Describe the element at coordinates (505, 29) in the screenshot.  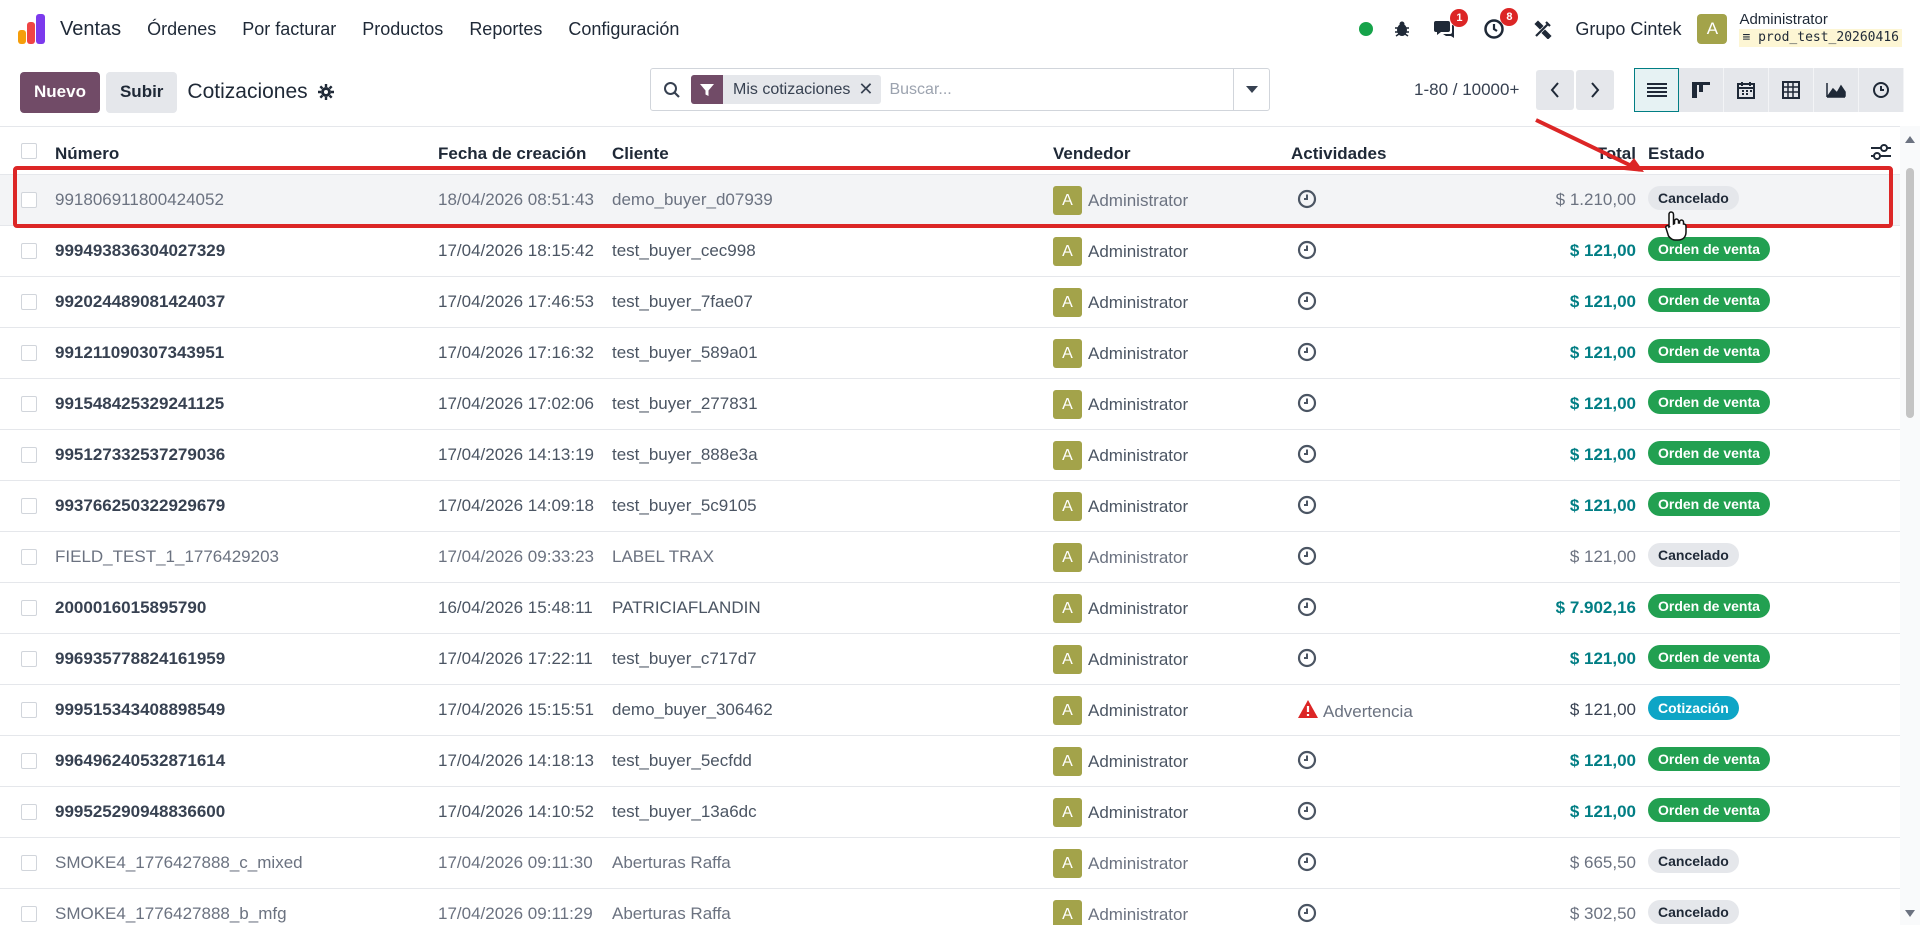
I see `menu-item-reports: Reportes` at that location.